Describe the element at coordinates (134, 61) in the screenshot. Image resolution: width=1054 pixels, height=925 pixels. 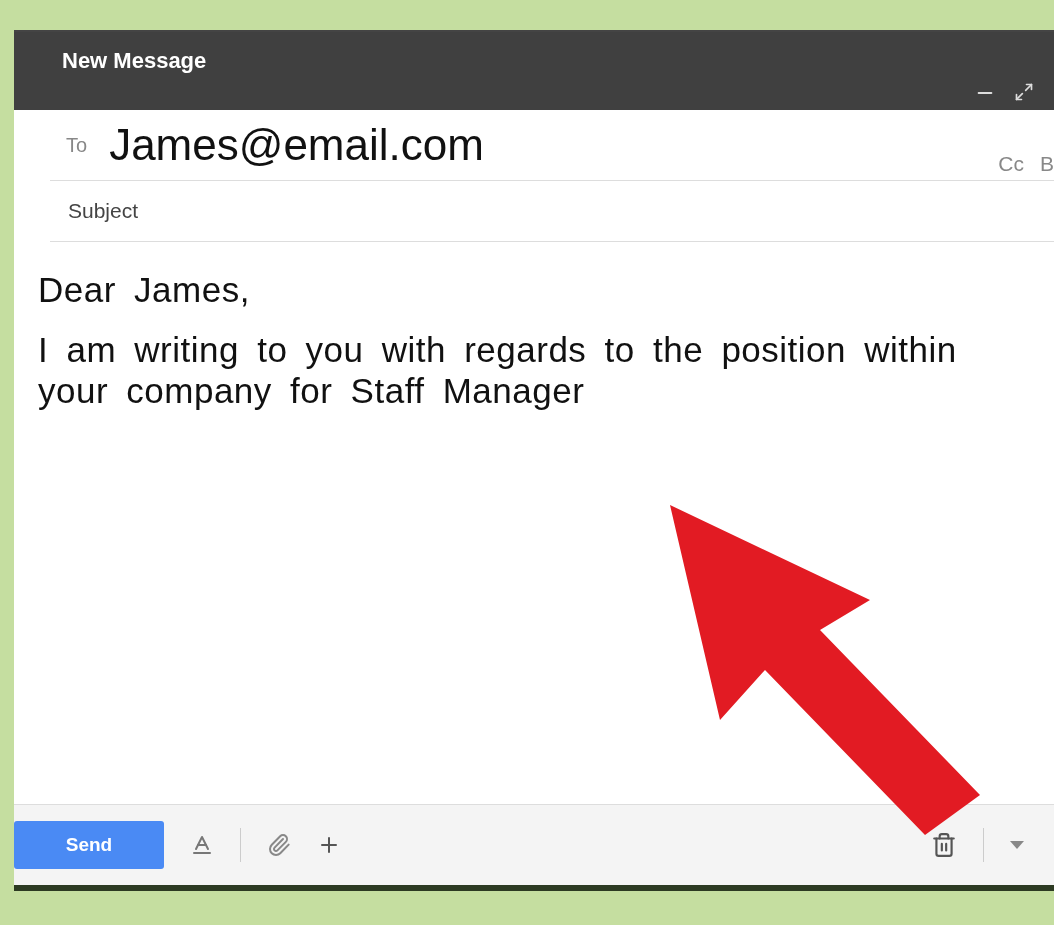
I see `window-title: New Message` at that location.